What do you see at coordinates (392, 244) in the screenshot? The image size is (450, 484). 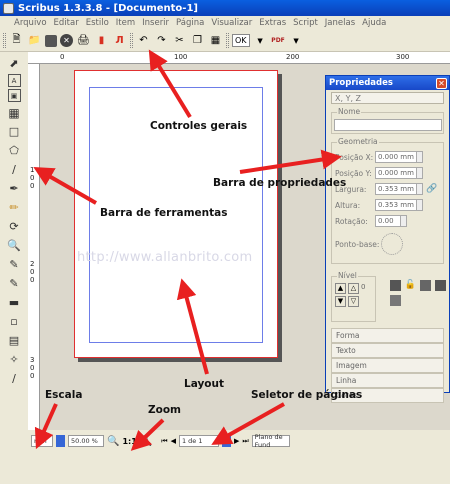 I see `base-point-selector` at bounding box center [392, 244].